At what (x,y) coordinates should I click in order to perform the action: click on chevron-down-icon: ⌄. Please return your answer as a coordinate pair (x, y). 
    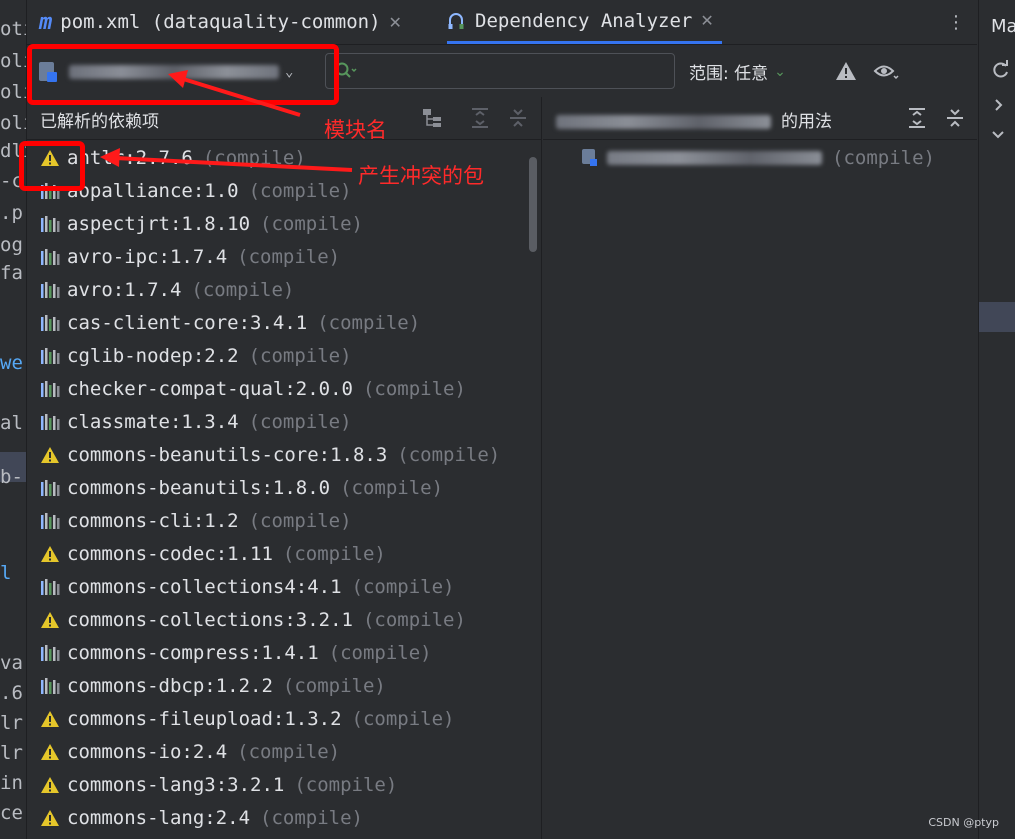
    Looking at the image, I should click on (780, 71).